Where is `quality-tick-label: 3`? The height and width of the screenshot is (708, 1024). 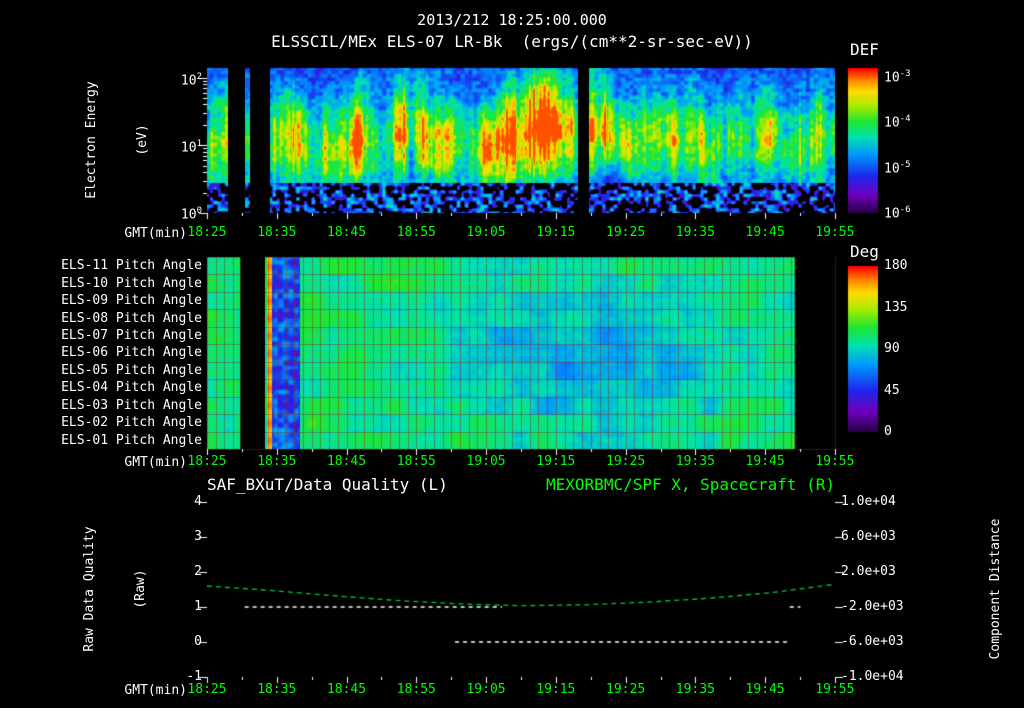
quality-tick-label: 3 is located at coordinates (198, 536).